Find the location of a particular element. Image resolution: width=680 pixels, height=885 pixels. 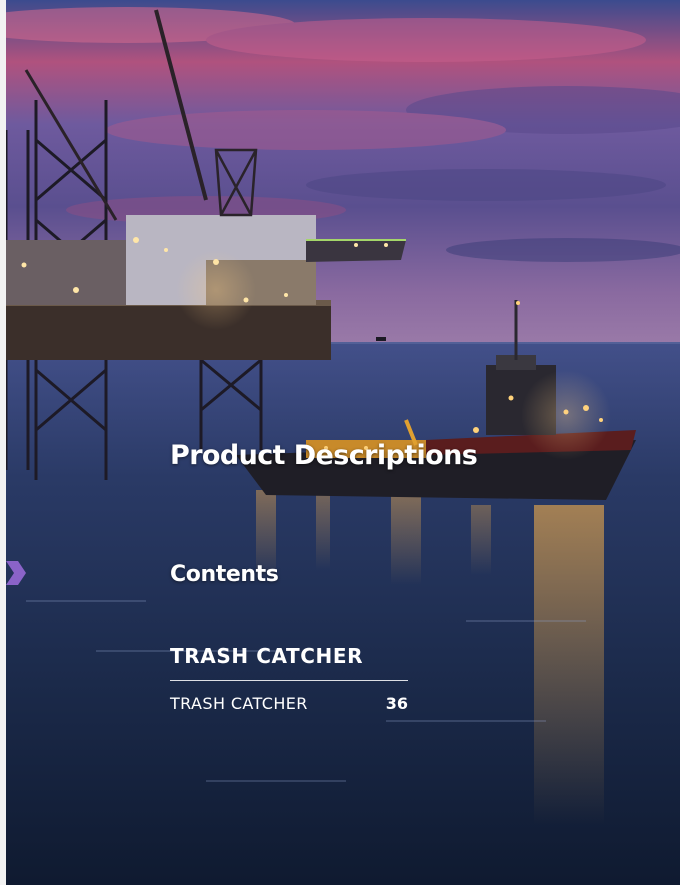

bookmark-tab-icon is located at coordinates (16, 573).